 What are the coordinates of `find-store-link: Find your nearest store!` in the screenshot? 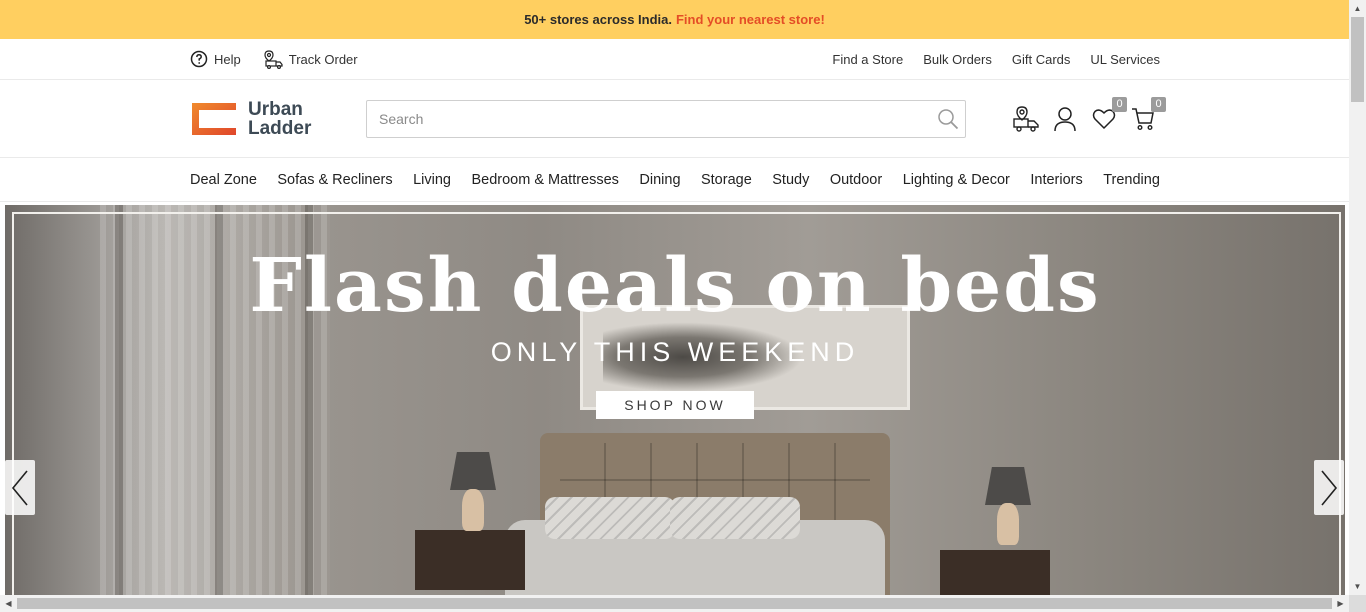 It's located at (750, 19).